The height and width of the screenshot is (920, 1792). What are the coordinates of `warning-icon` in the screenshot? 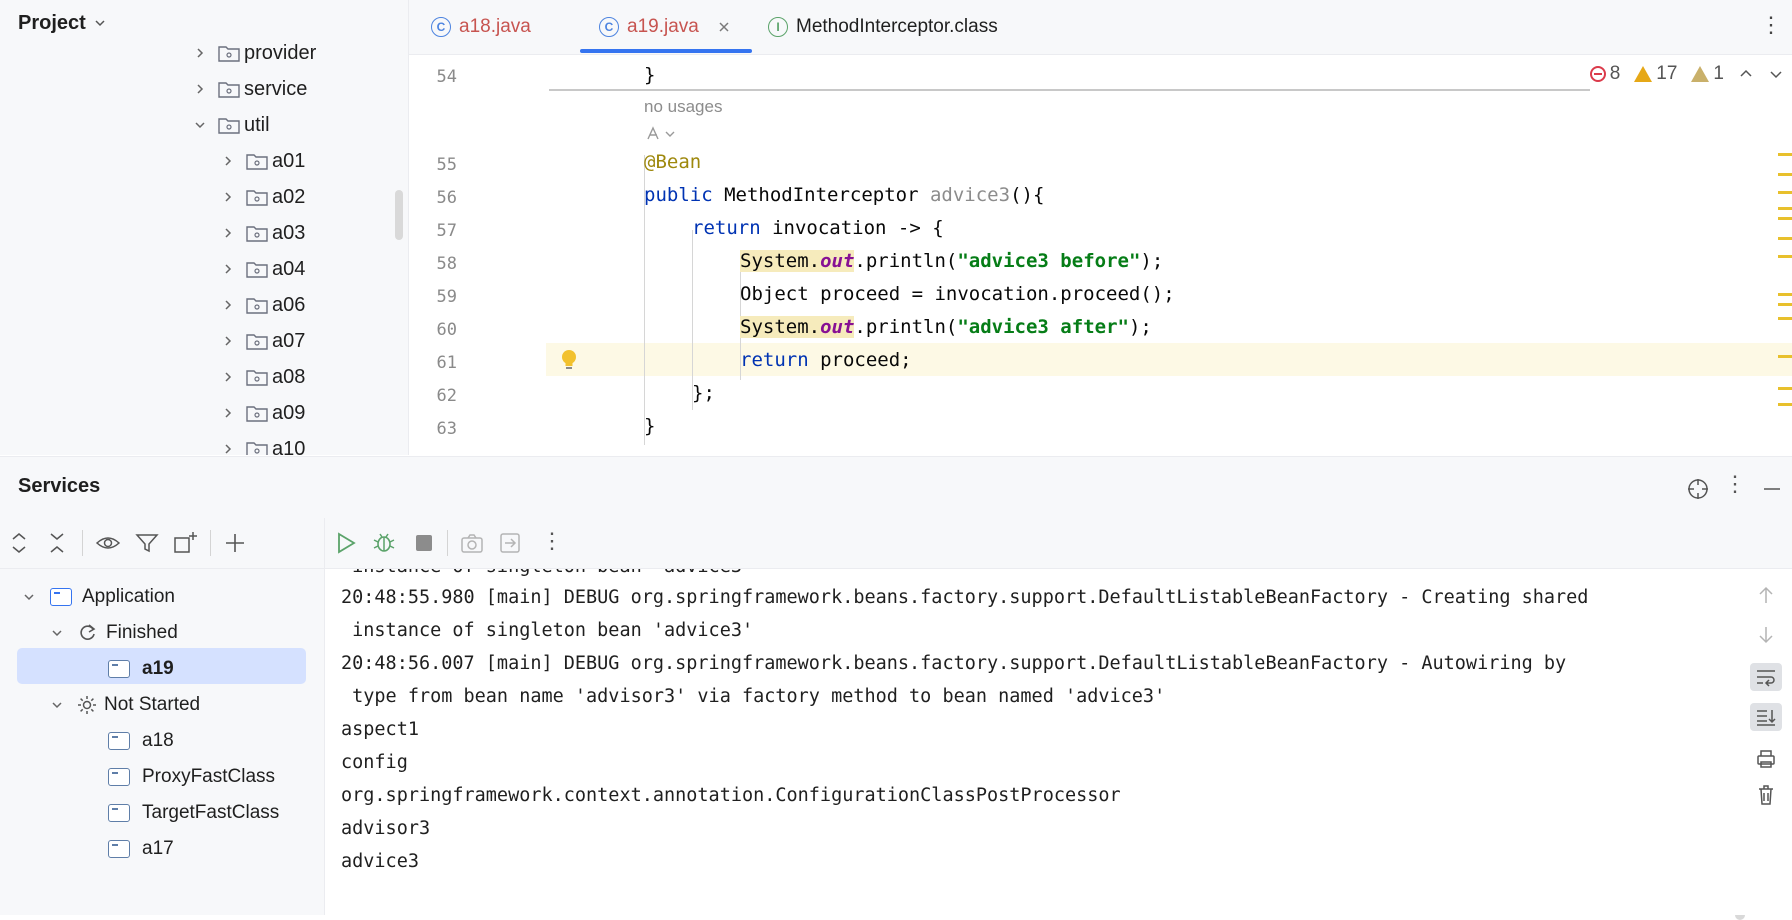 It's located at (1643, 74).